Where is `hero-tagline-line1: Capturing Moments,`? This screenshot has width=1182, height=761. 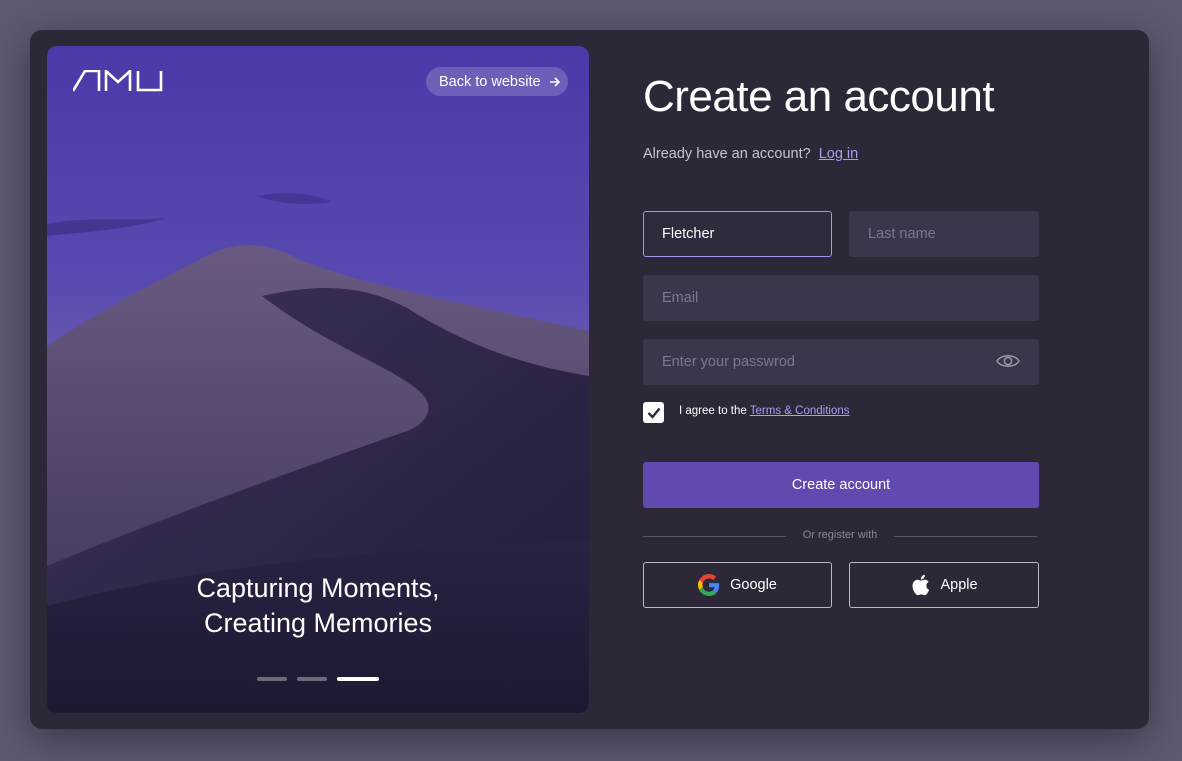
hero-tagline-line1: Capturing Moments, is located at coordinates (318, 588).